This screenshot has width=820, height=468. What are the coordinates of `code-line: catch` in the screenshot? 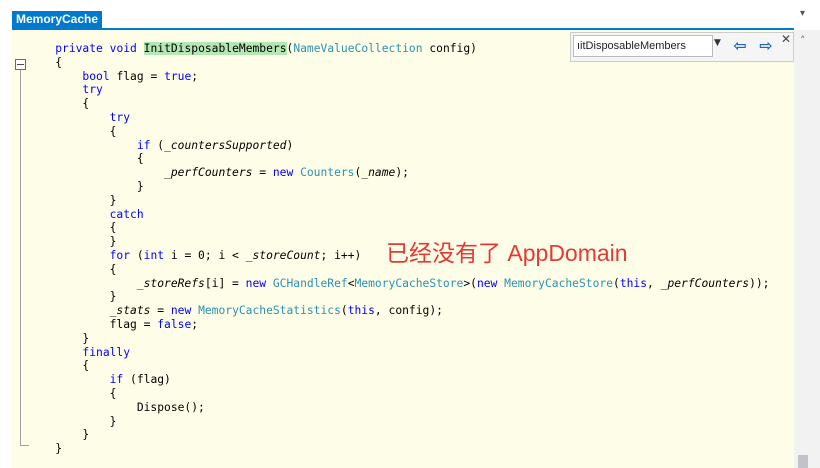 It's located at (398, 215).